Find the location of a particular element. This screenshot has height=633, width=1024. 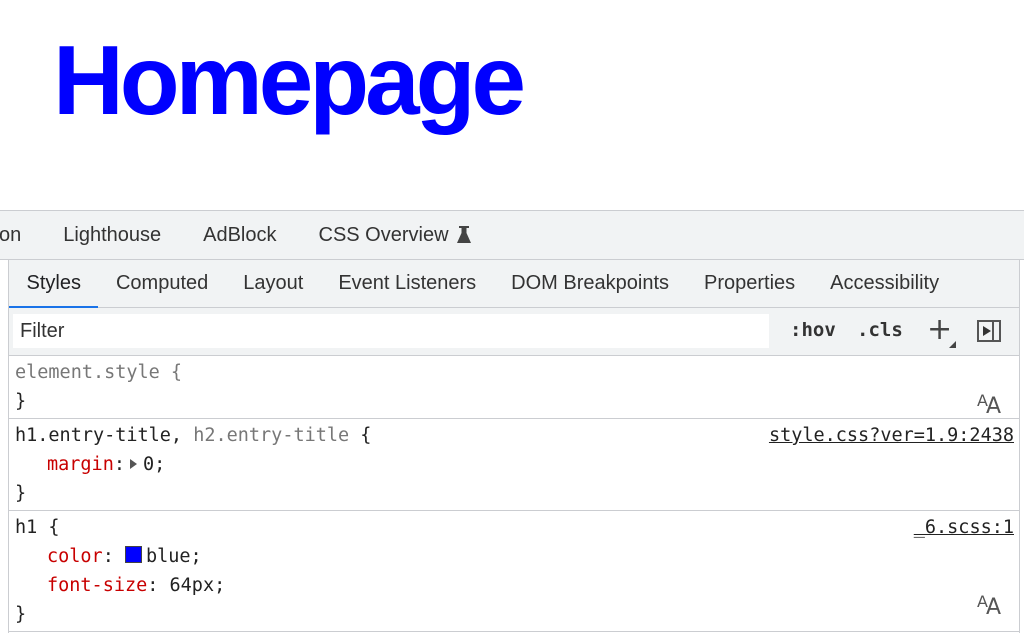

tab-properties: Properties is located at coordinates (750, 283).